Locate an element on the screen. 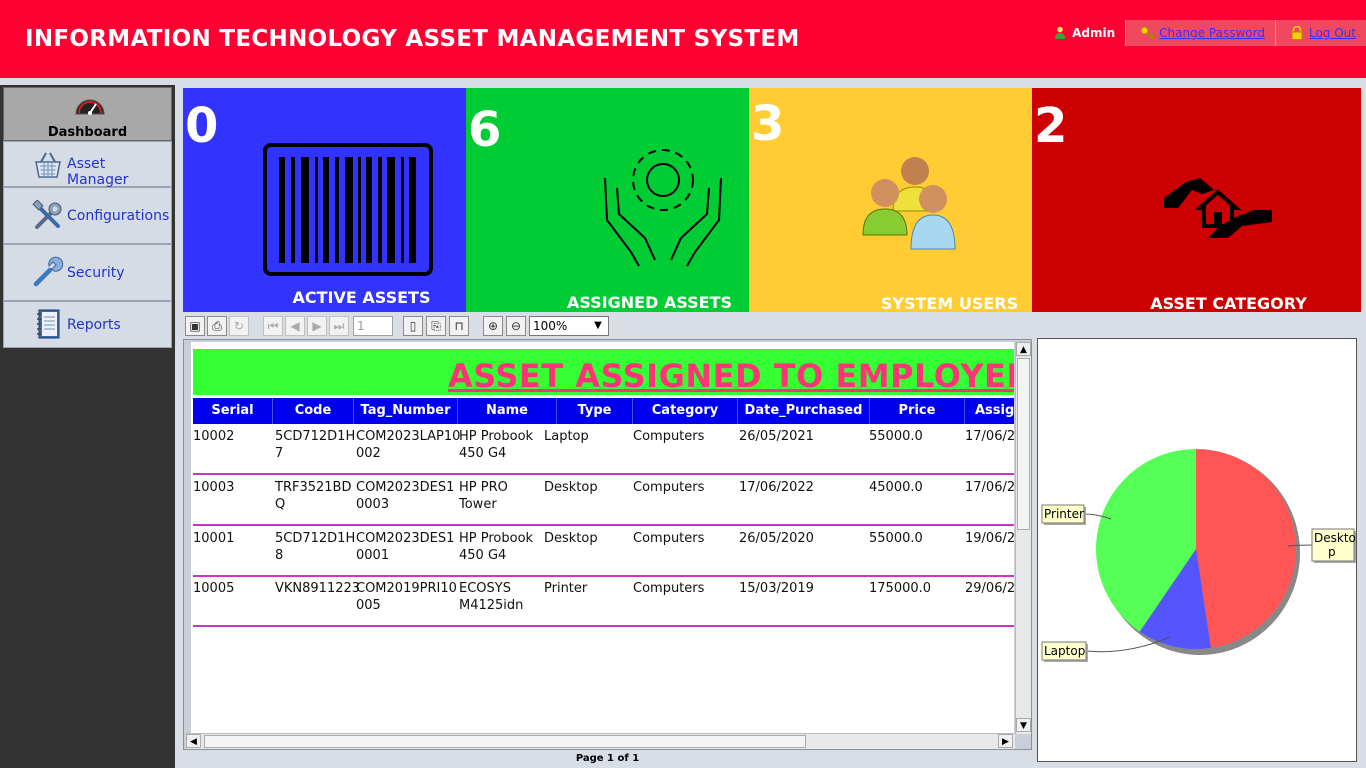 The height and width of the screenshot is (768, 1366). save-report-button: ▣ is located at coordinates (195, 326).